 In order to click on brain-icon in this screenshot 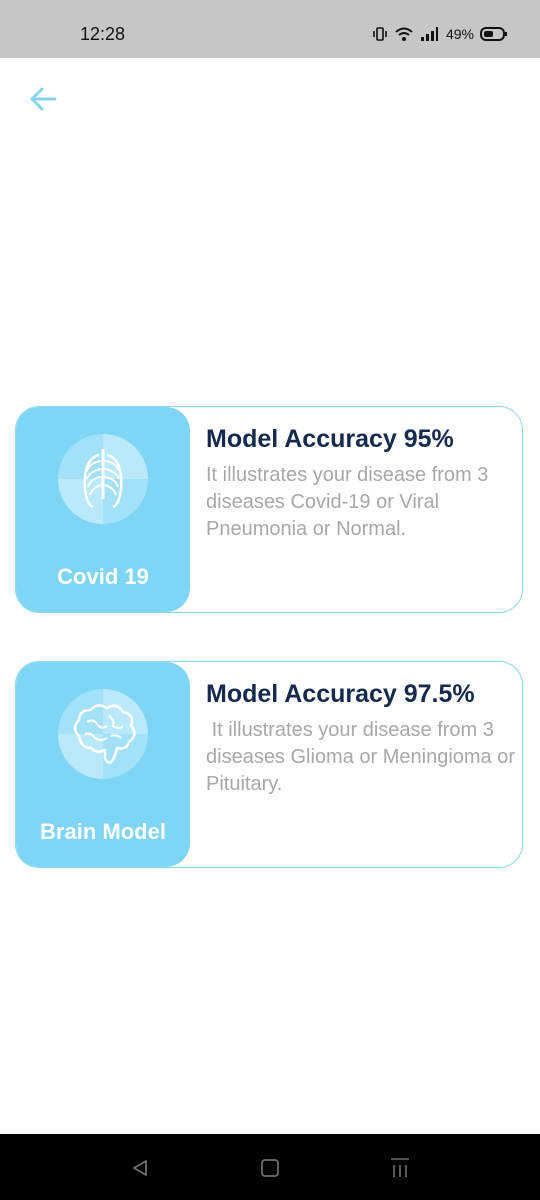, I will do `click(103, 734)`.